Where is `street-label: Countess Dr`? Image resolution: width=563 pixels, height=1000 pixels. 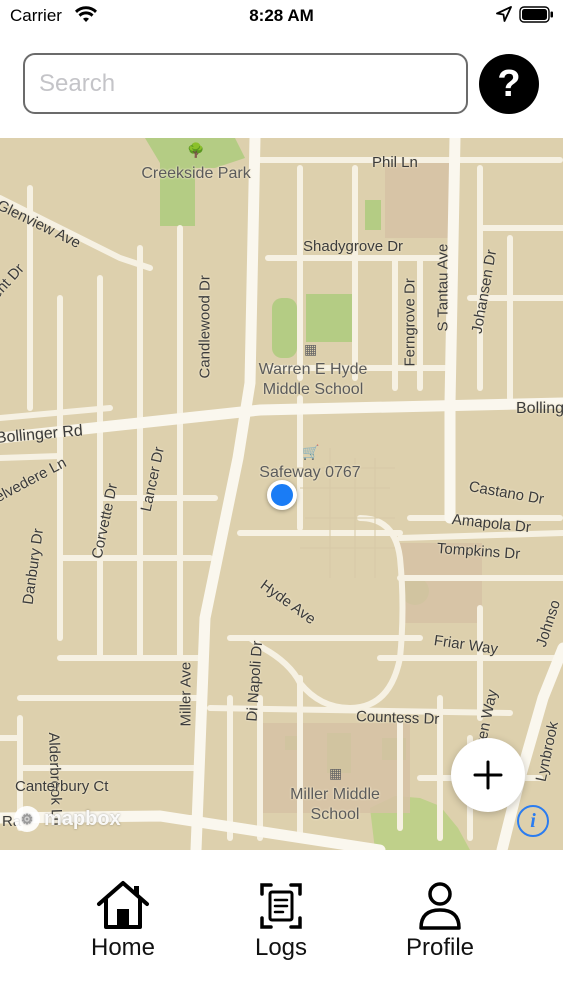 street-label: Countess Dr is located at coordinates (397, 718).